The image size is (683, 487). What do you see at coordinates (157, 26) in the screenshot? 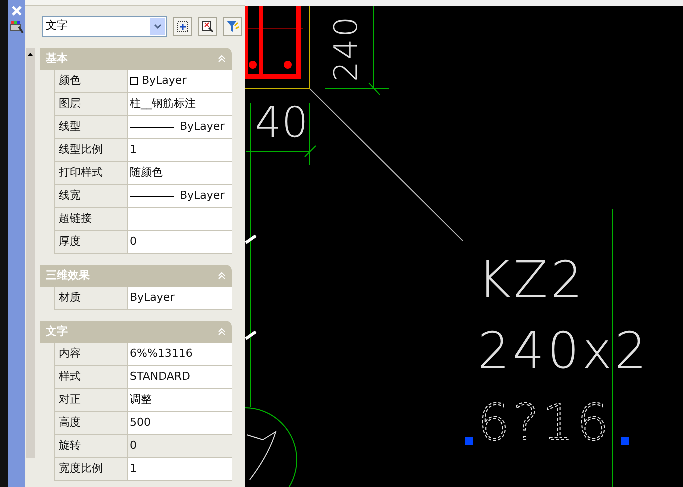
I see `caret-icon` at bounding box center [157, 26].